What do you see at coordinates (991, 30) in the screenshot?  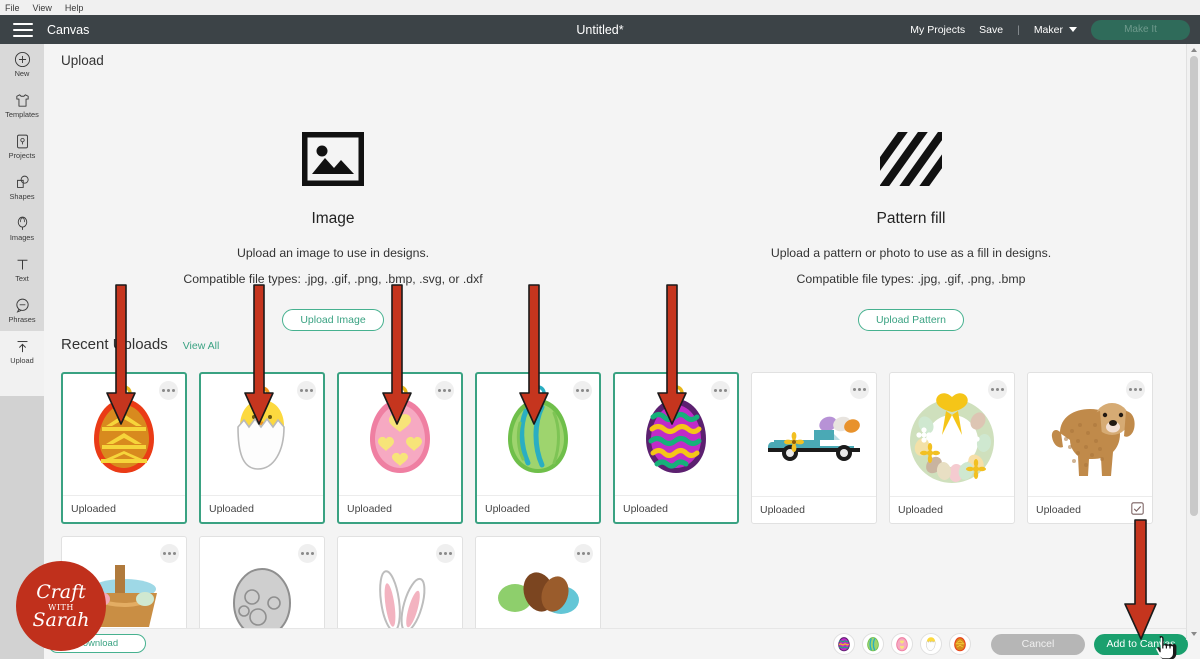 I see `save-button: Save` at bounding box center [991, 30].